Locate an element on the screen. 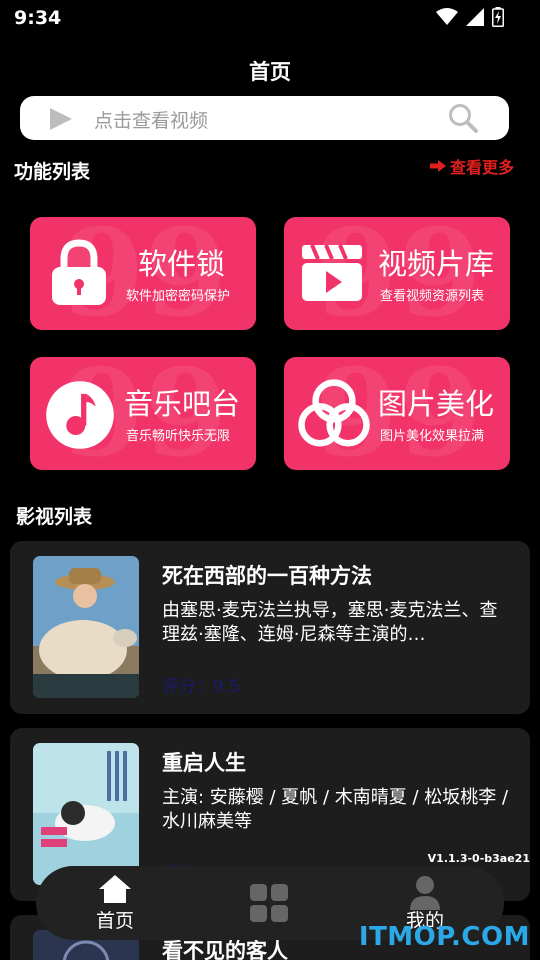  grid-icon is located at coordinates (269, 903).